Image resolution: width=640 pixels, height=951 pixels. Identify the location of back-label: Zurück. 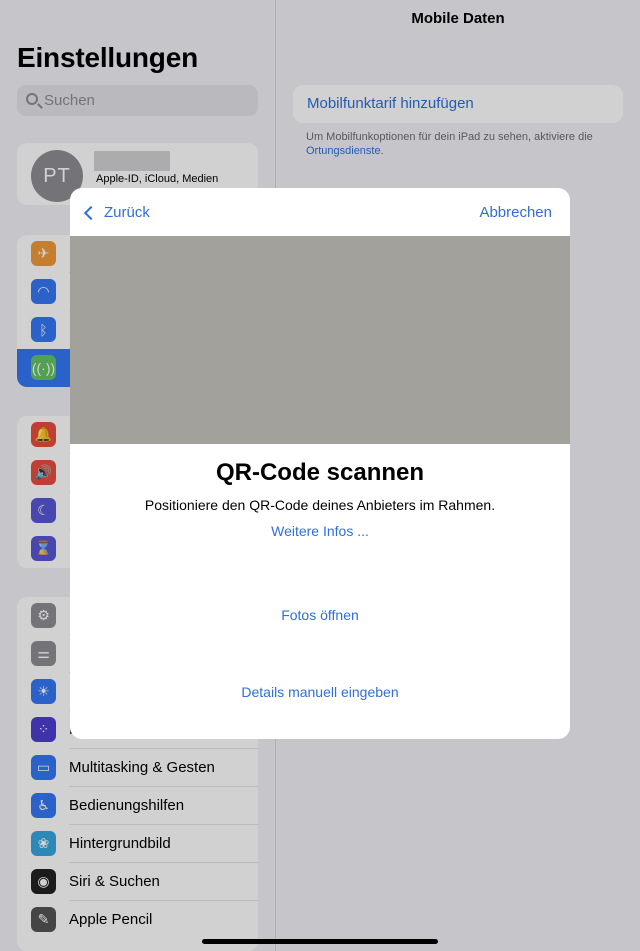
(127, 212).